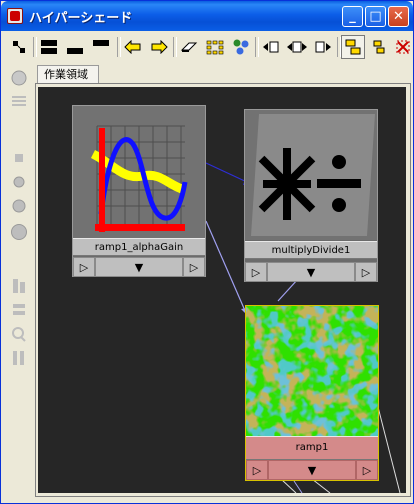  I want to click on list-icon, so click(19, 102).